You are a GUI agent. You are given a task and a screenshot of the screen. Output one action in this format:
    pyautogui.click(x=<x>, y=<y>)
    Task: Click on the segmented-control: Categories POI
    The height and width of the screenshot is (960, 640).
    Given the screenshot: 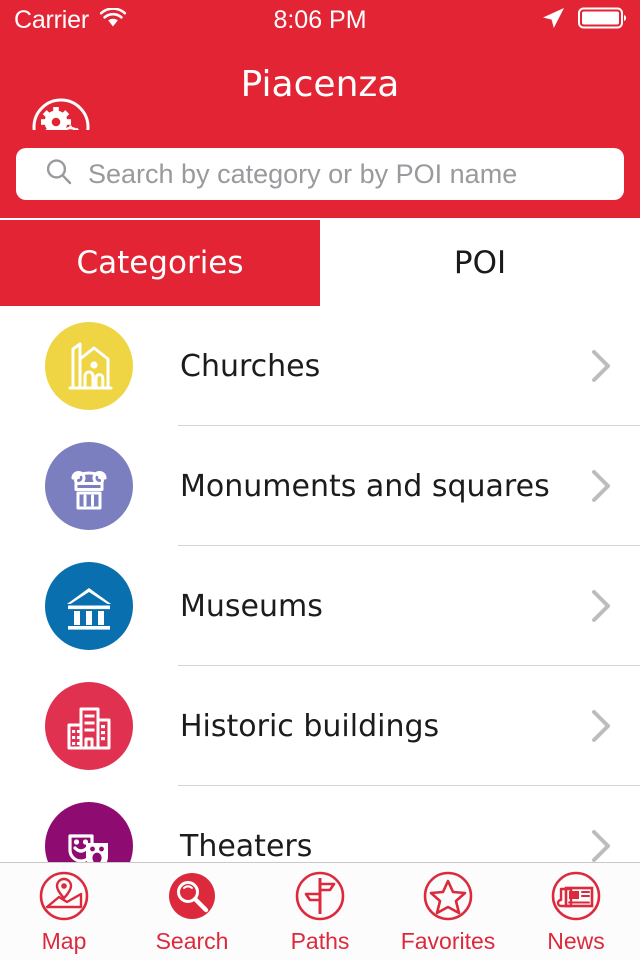 What is the action you would take?
    pyautogui.click(x=320, y=263)
    